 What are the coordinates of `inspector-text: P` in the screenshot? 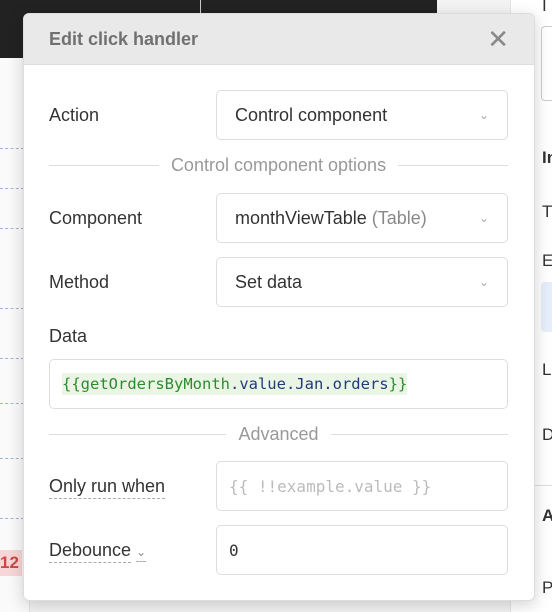 It's located at (547, 587).